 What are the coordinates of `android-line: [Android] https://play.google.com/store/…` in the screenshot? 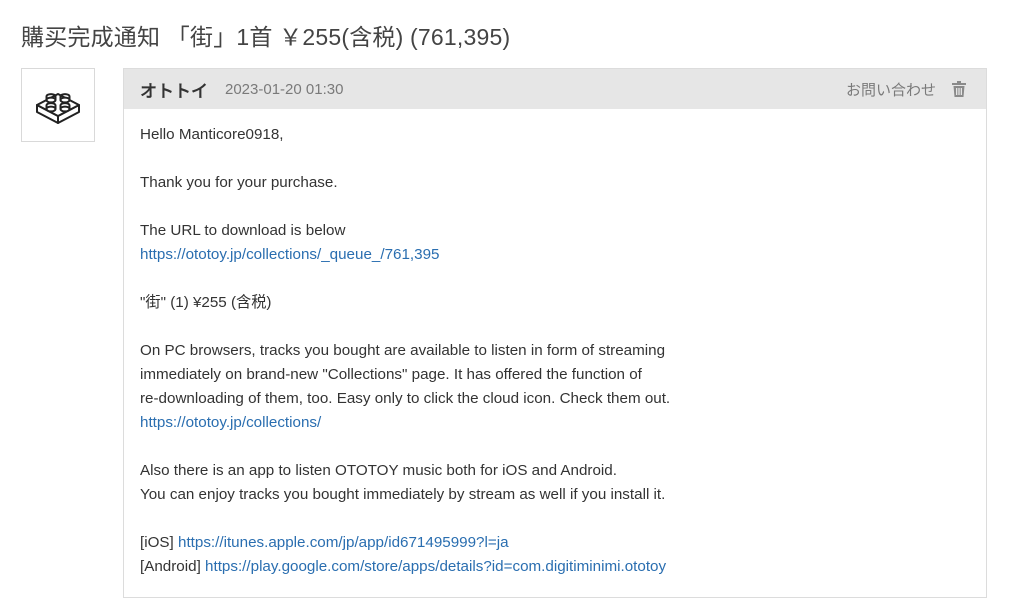 It's located at (555, 567).